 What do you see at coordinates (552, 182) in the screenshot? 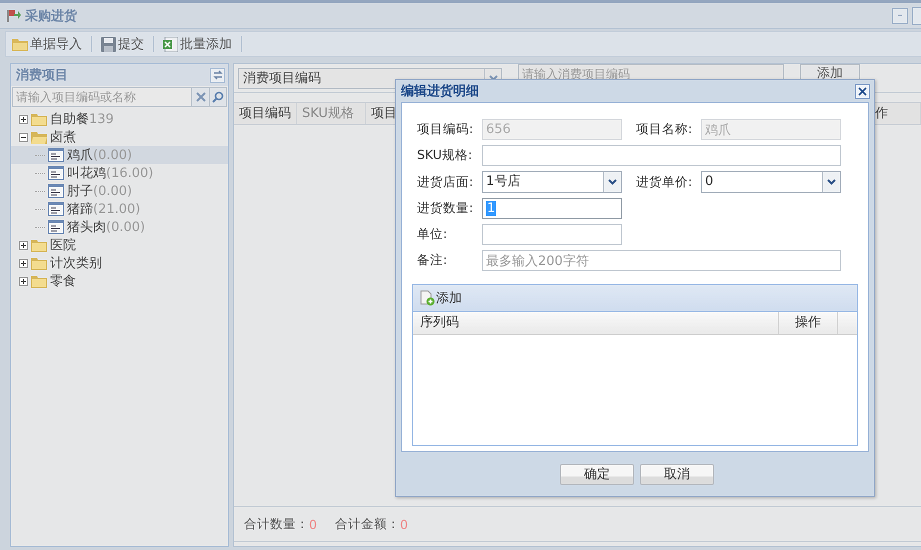
I see `dropdown-field: 1号店` at bounding box center [552, 182].